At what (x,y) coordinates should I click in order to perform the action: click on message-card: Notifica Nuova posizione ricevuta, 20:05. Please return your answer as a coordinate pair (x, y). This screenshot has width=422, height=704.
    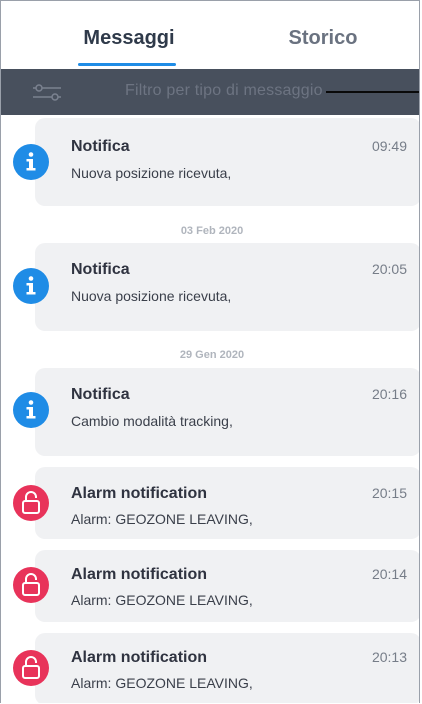
    Looking at the image, I should click on (227, 287).